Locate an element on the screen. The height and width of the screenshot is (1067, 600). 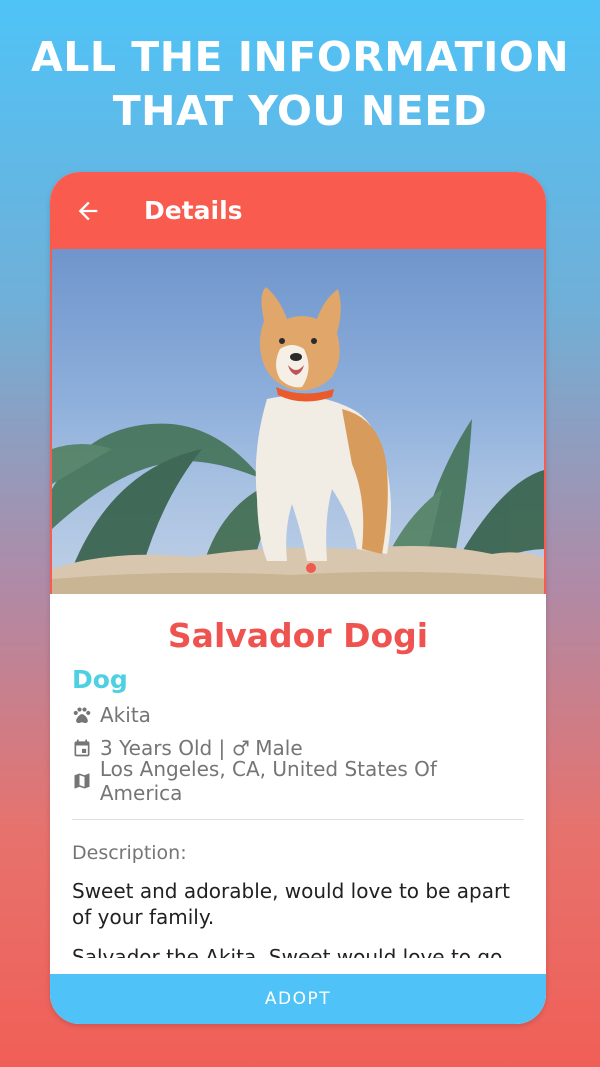
breed-row: Akita is located at coordinates (298, 714).